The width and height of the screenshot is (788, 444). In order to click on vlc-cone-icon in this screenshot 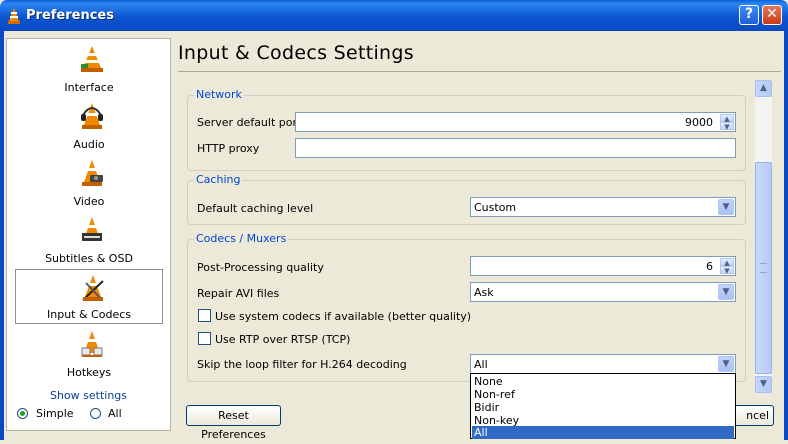, I will do `click(14, 16)`.